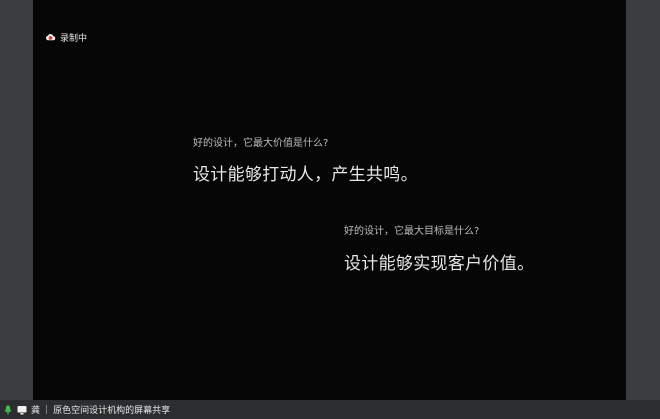  What do you see at coordinates (439, 264) in the screenshot?
I see `slide-answer-2: 设计能够实现客户价值。` at bounding box center [439, 264].